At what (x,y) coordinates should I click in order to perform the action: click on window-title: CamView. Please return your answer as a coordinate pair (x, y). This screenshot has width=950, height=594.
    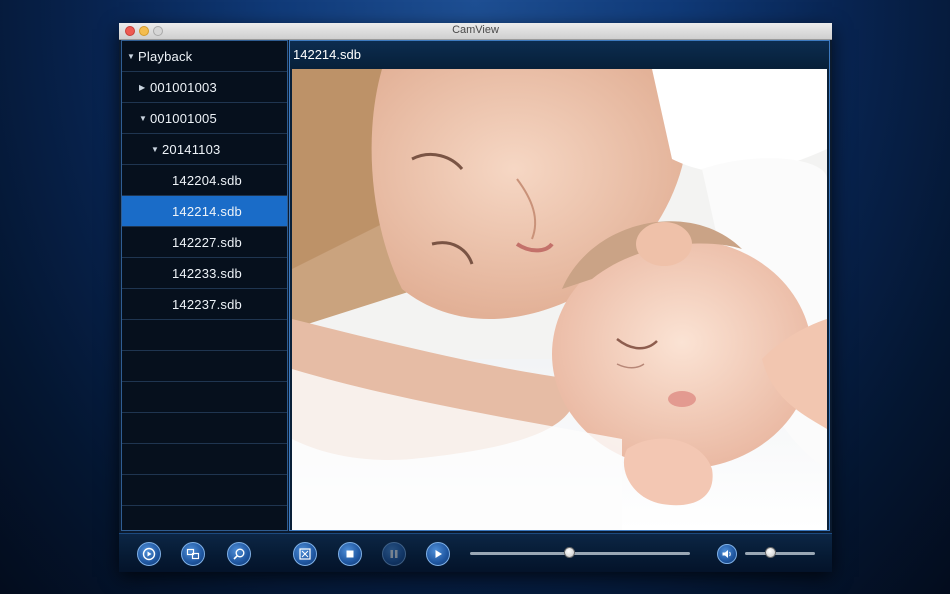
    Looking at the image, I should click on (475, 30).